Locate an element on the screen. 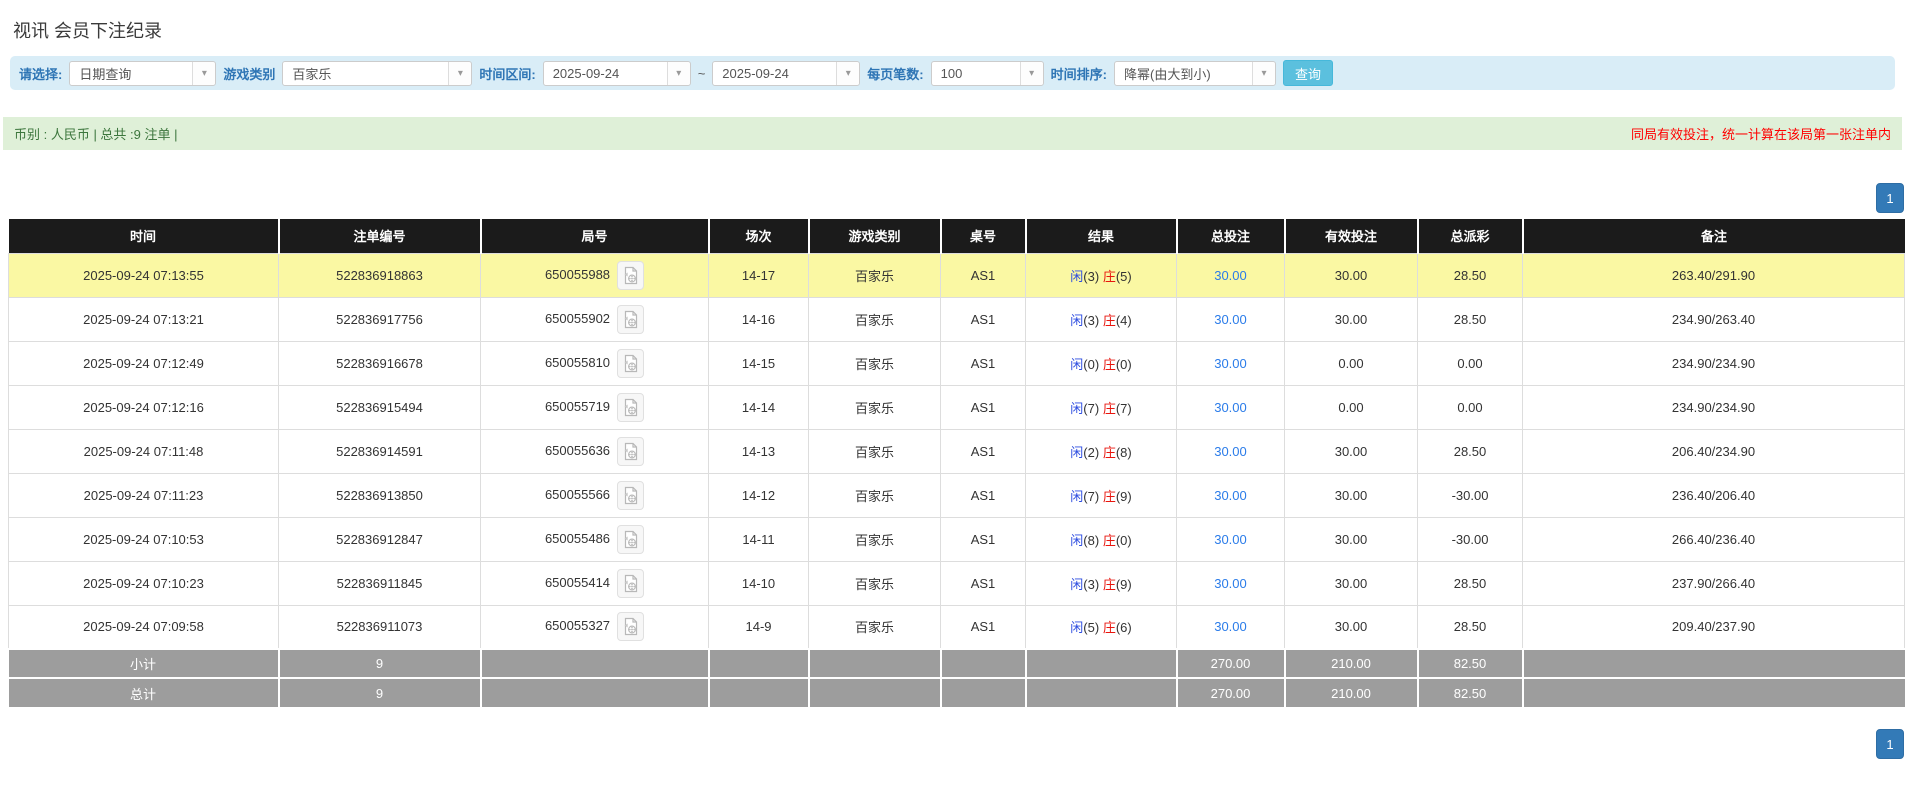 Image resolution: width=1905 pixels, height=805 pixels. search-button: 查询 is located at coordinates (1307, 73).